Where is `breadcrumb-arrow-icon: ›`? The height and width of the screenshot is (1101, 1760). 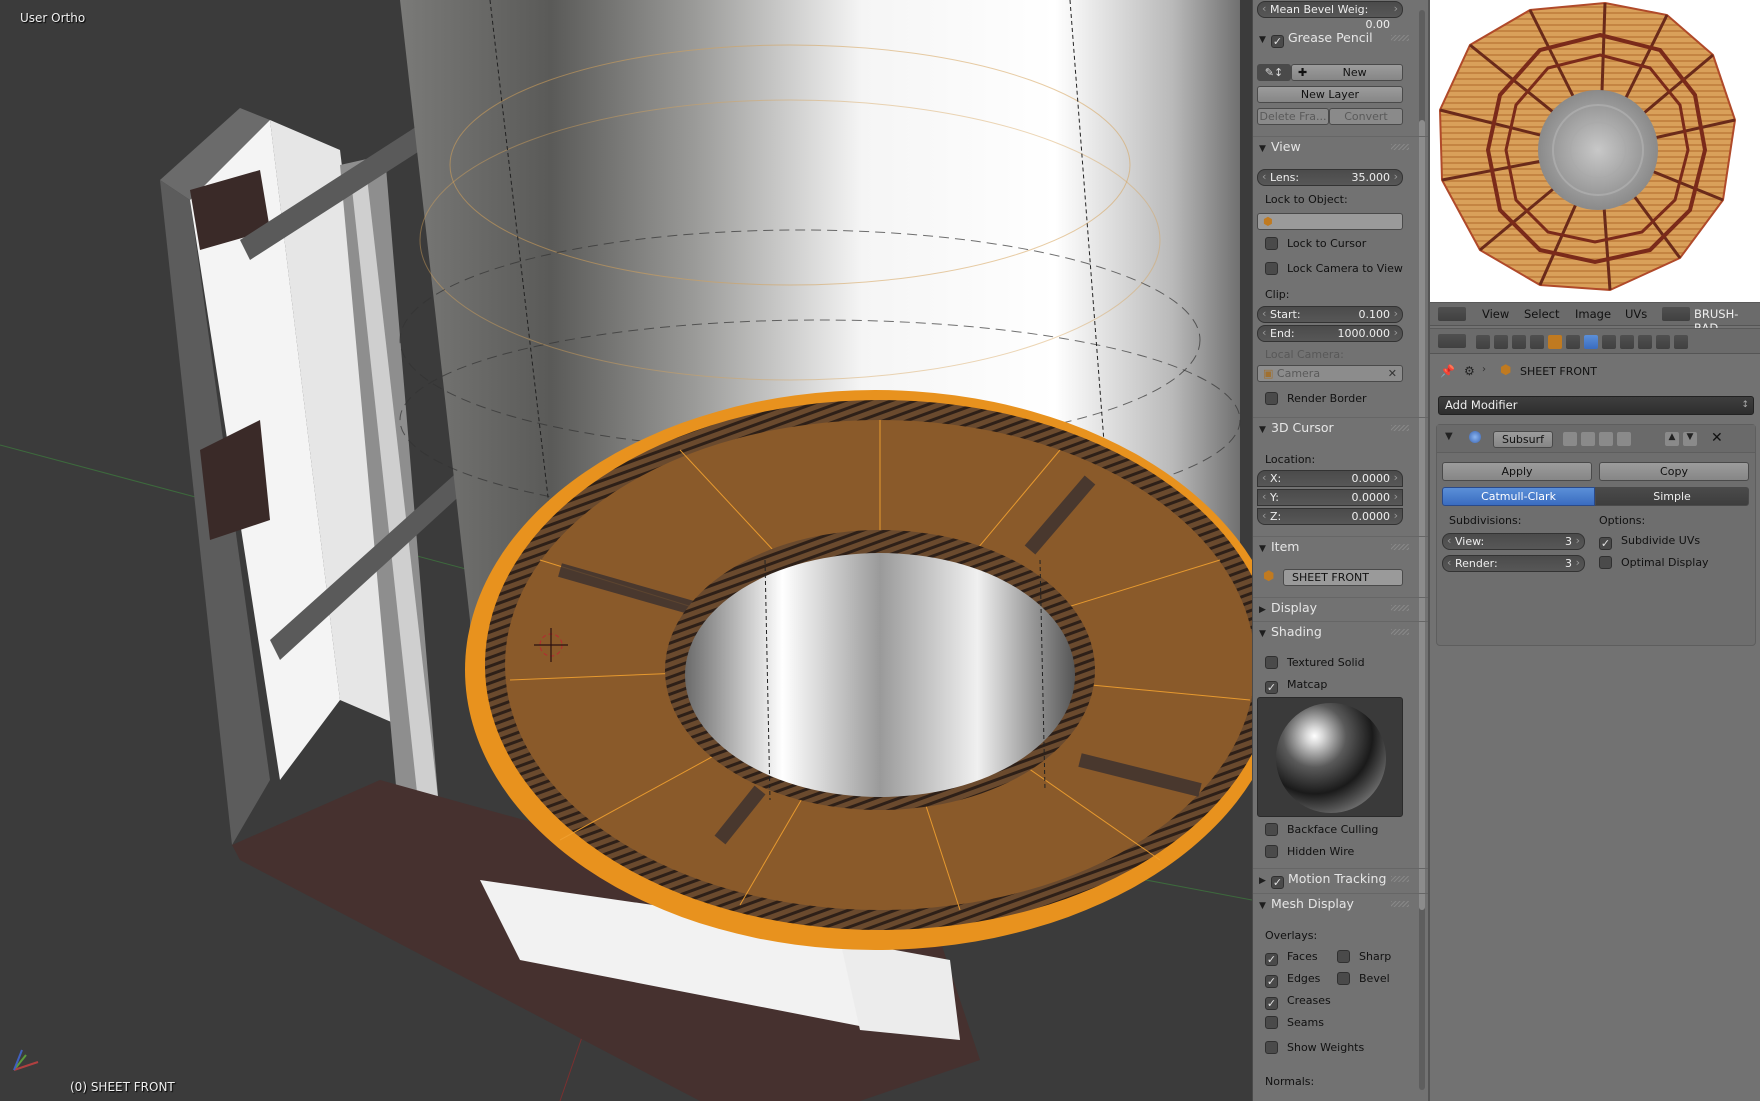 breadcrumb-arrow-icon: › is located at coordinates (1484, 369).